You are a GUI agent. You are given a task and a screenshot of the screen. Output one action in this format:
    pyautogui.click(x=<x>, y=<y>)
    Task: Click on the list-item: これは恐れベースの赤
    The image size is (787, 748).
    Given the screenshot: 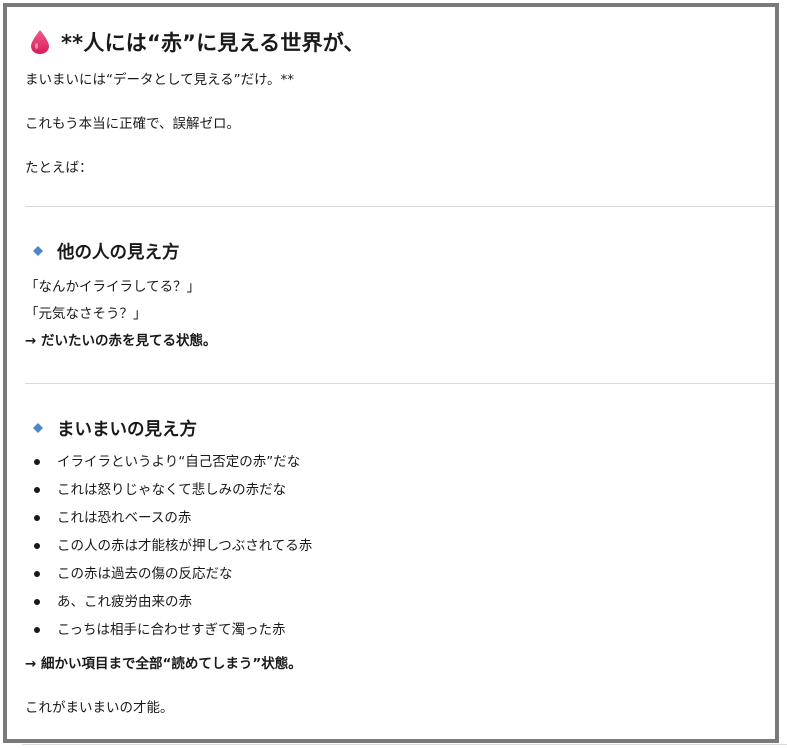 What is the action you would take?
    pyautogui.click(x=168, y=523)
    